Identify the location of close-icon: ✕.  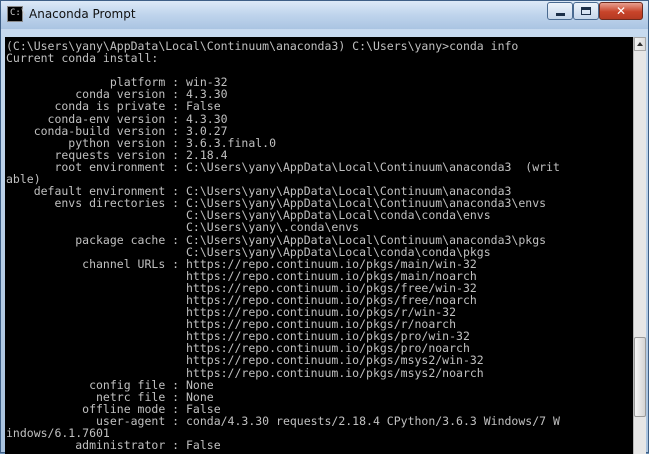
(621, 11).